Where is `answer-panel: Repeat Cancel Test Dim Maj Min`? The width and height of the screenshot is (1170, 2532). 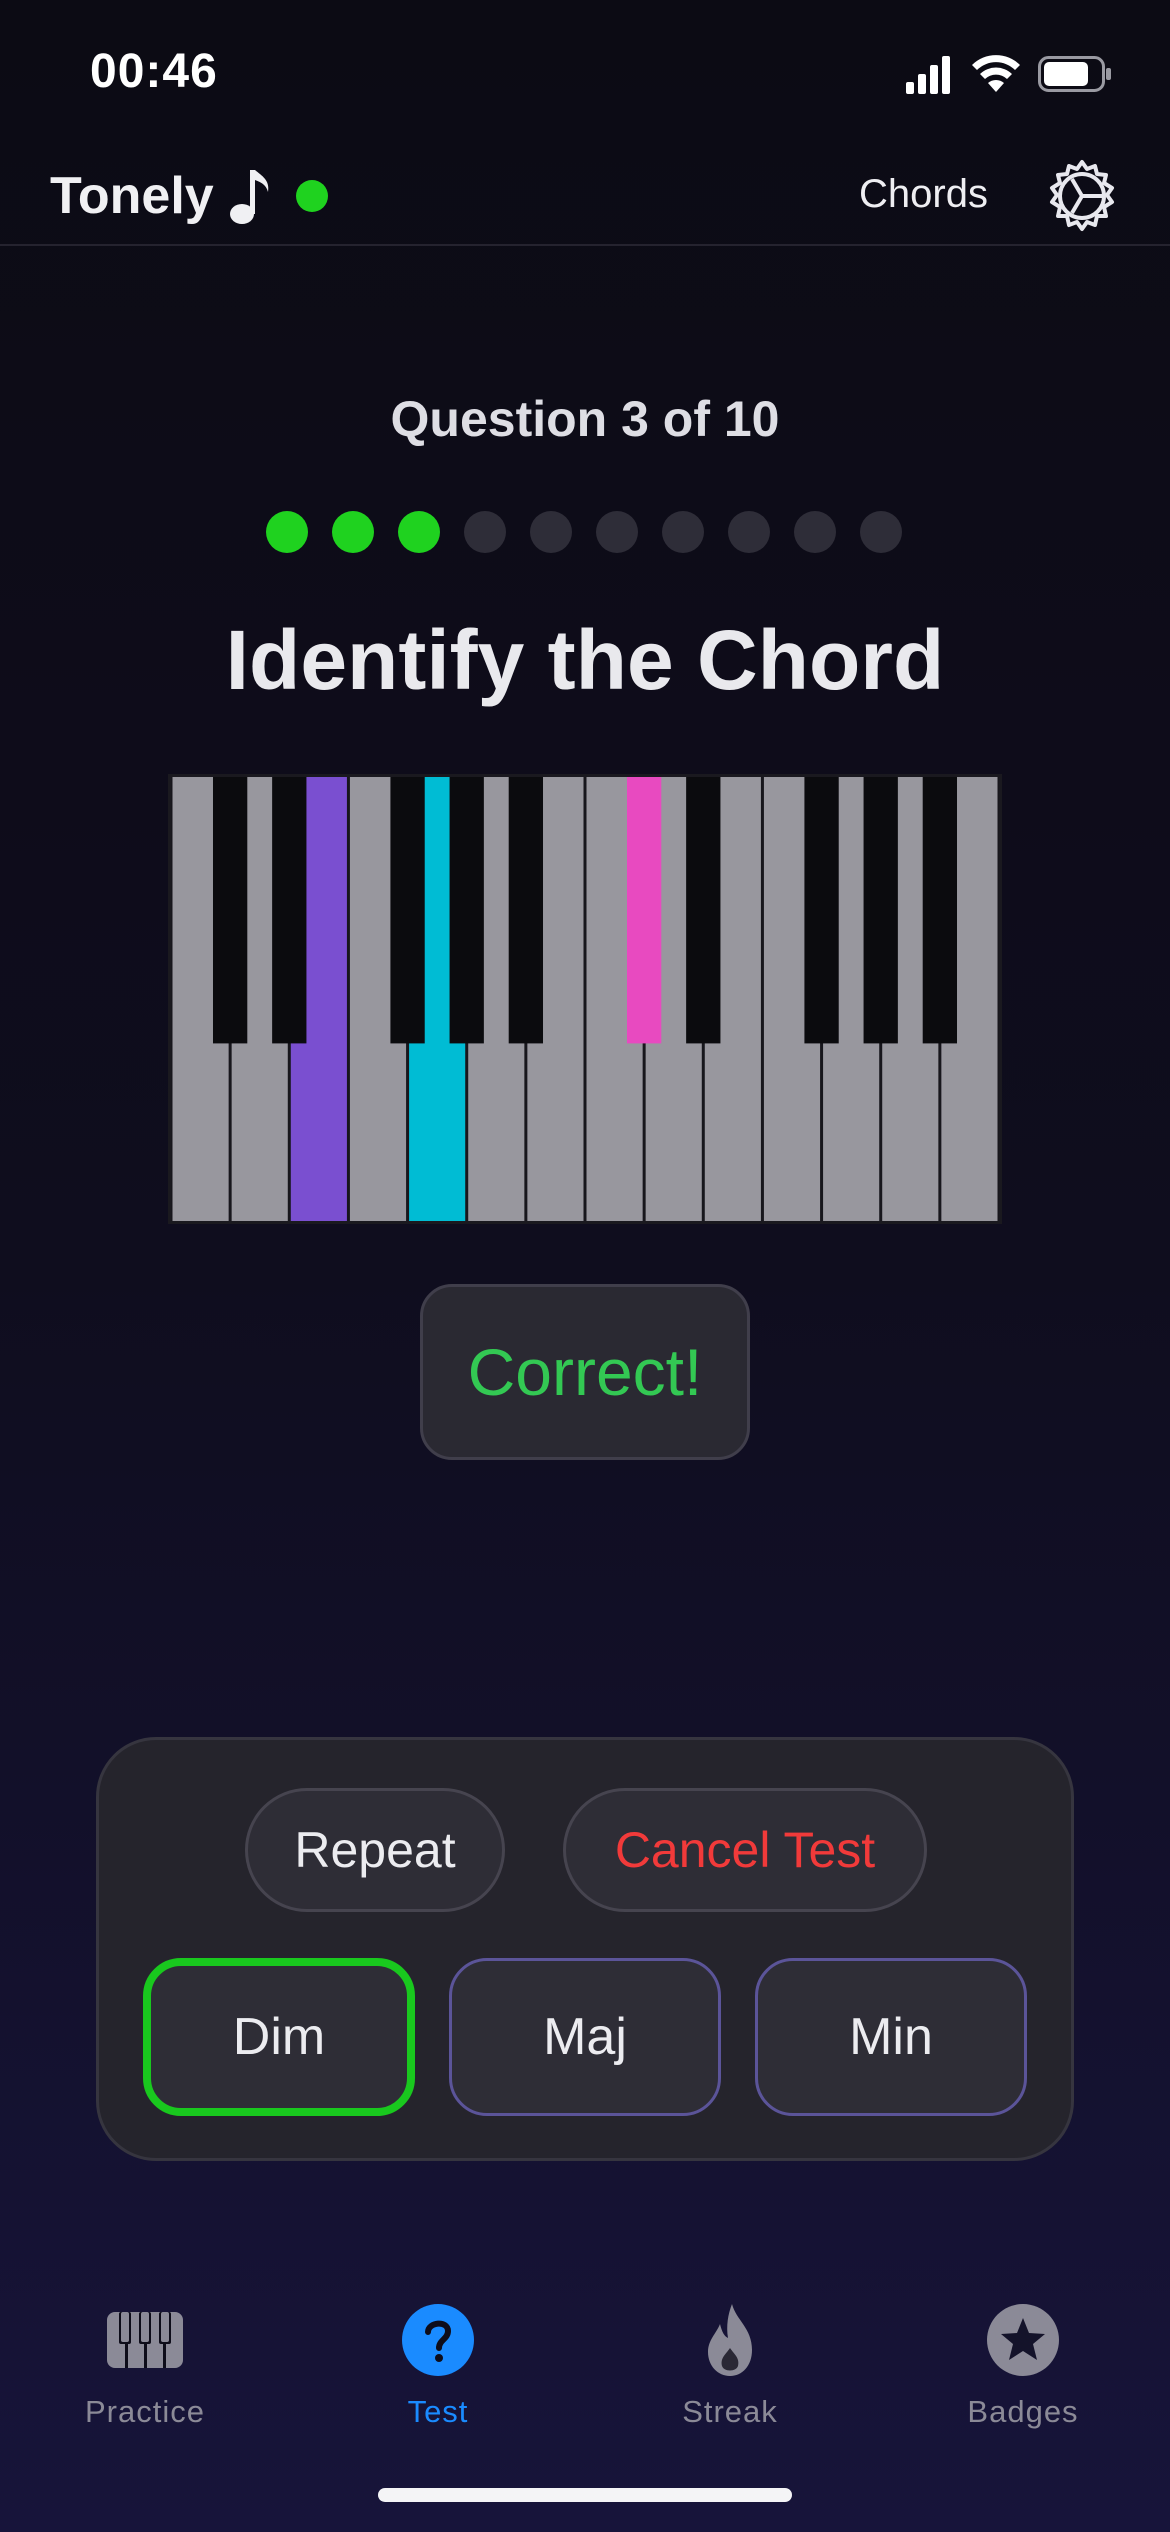 answer-panel: Repeat Cancel Test Dim Maj Min is located at coordinates (585, 1949).